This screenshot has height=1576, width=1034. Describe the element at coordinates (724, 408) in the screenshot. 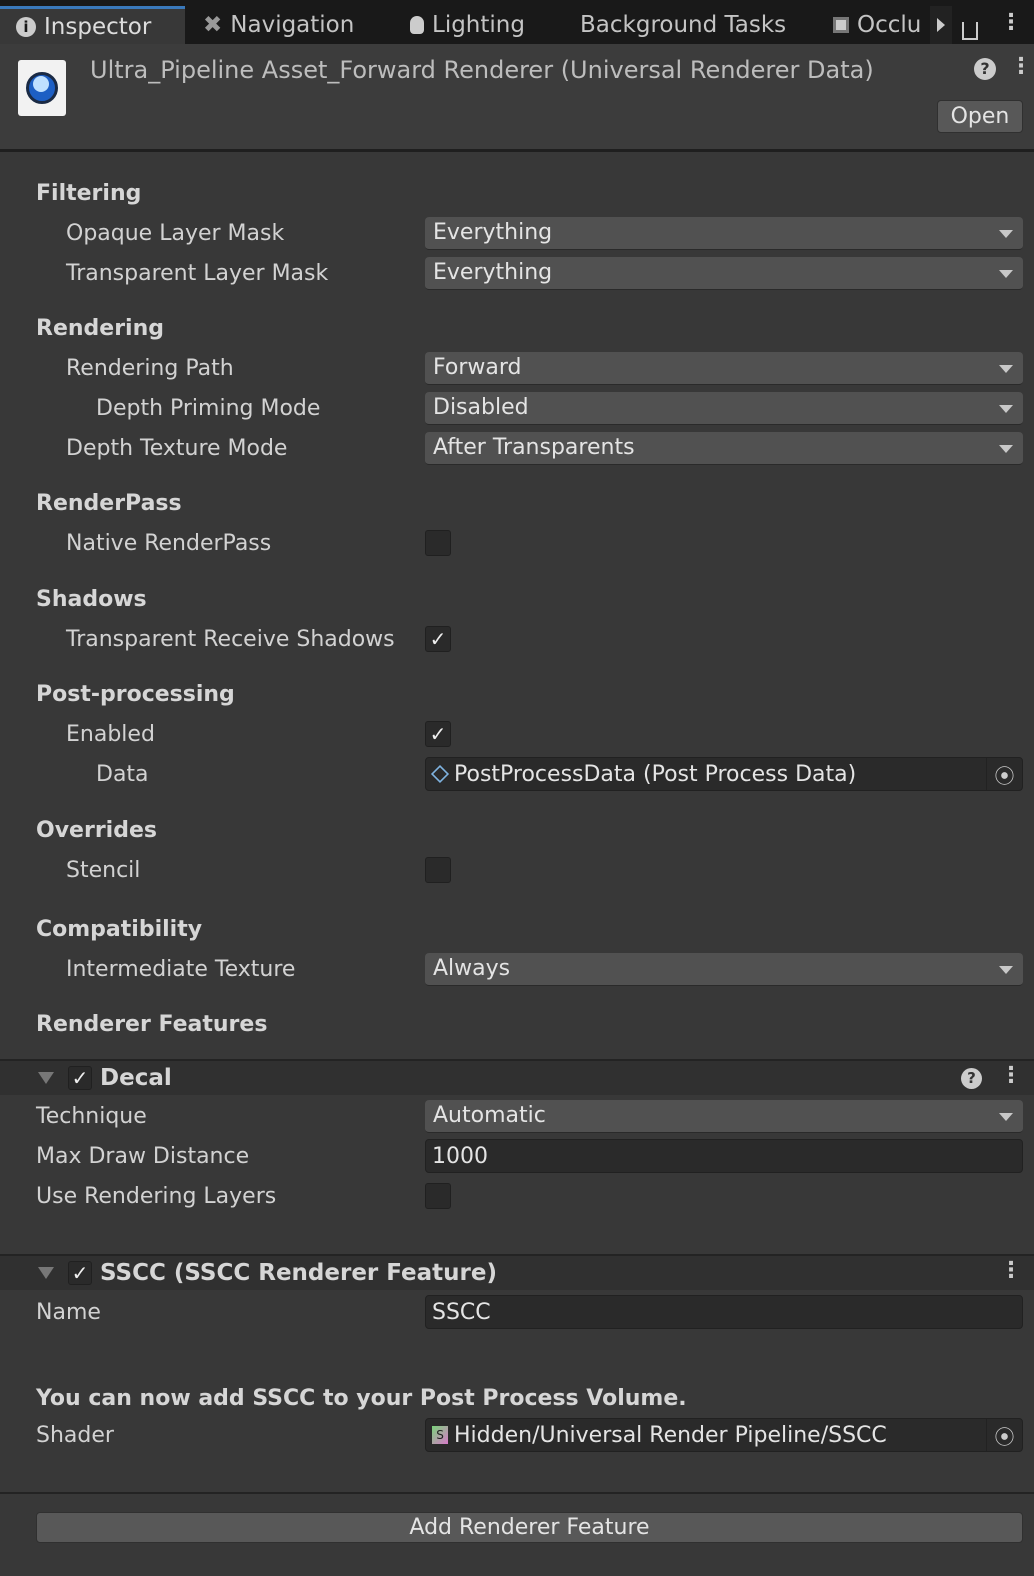

I see `depth-priming-mode-dropdown: Disabled` at that location.